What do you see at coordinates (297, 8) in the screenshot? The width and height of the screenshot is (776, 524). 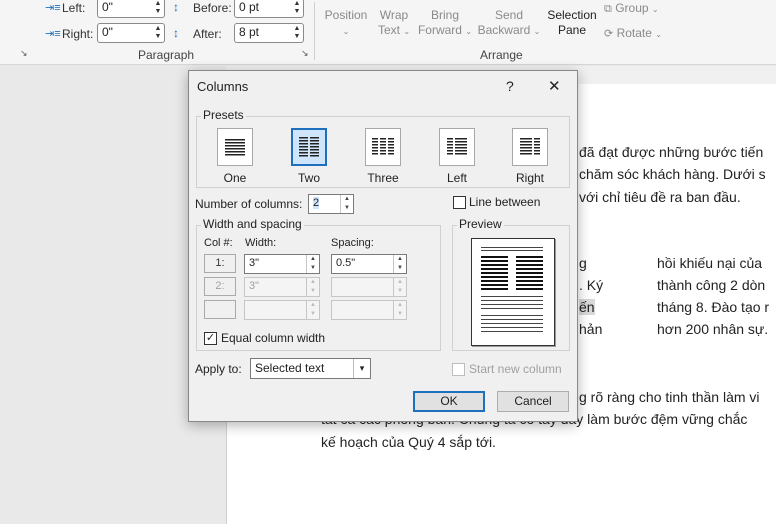 I see `spacing-before-spinner: ▲ ▼` at bounding box center [297, 8].